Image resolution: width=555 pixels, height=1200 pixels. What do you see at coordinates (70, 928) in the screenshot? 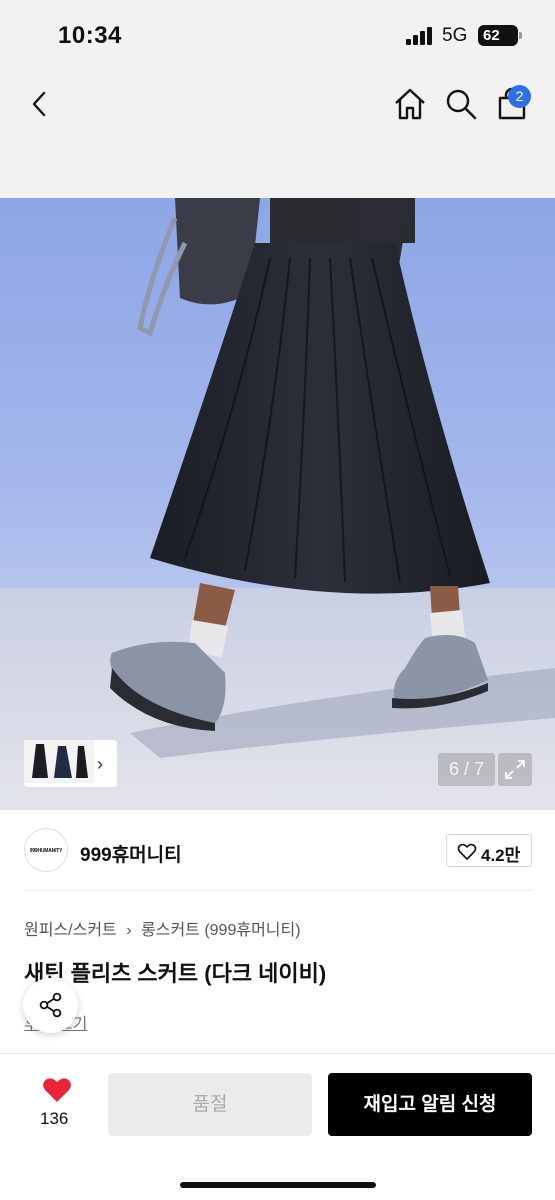
I see `breadcrumb-item-category: 원피스/스커트` at bounding box center [70, 928].